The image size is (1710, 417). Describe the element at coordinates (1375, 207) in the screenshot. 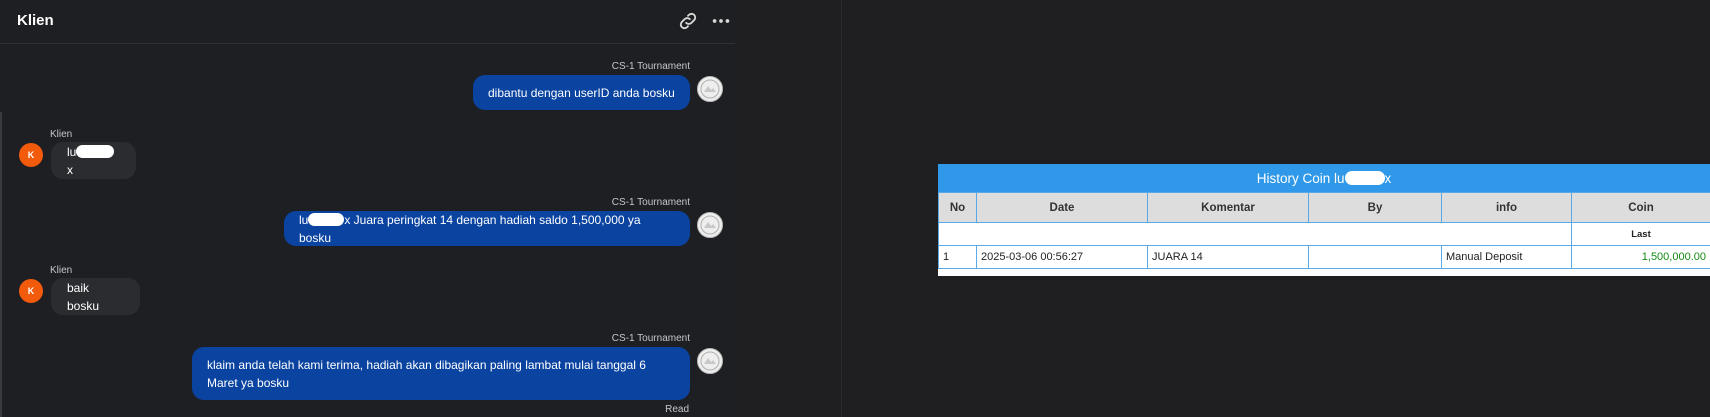

I see `column-header-by: By` at that location.